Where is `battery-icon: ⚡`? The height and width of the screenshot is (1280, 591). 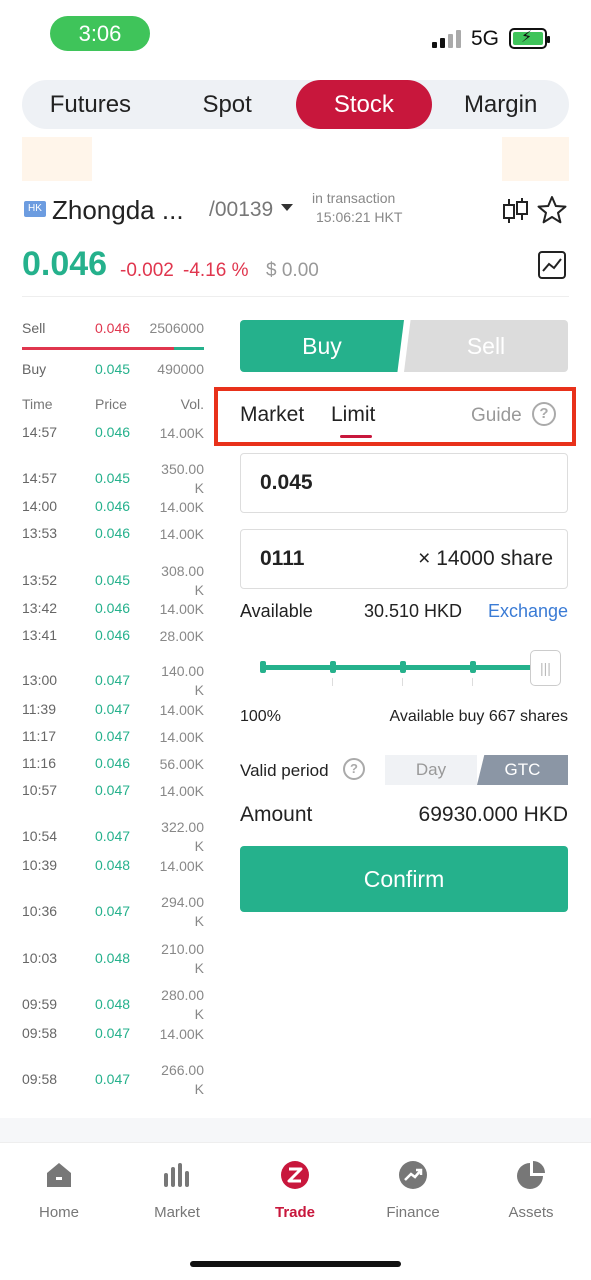
battery-icon: ⚡ is located at coordinates (529, 38).